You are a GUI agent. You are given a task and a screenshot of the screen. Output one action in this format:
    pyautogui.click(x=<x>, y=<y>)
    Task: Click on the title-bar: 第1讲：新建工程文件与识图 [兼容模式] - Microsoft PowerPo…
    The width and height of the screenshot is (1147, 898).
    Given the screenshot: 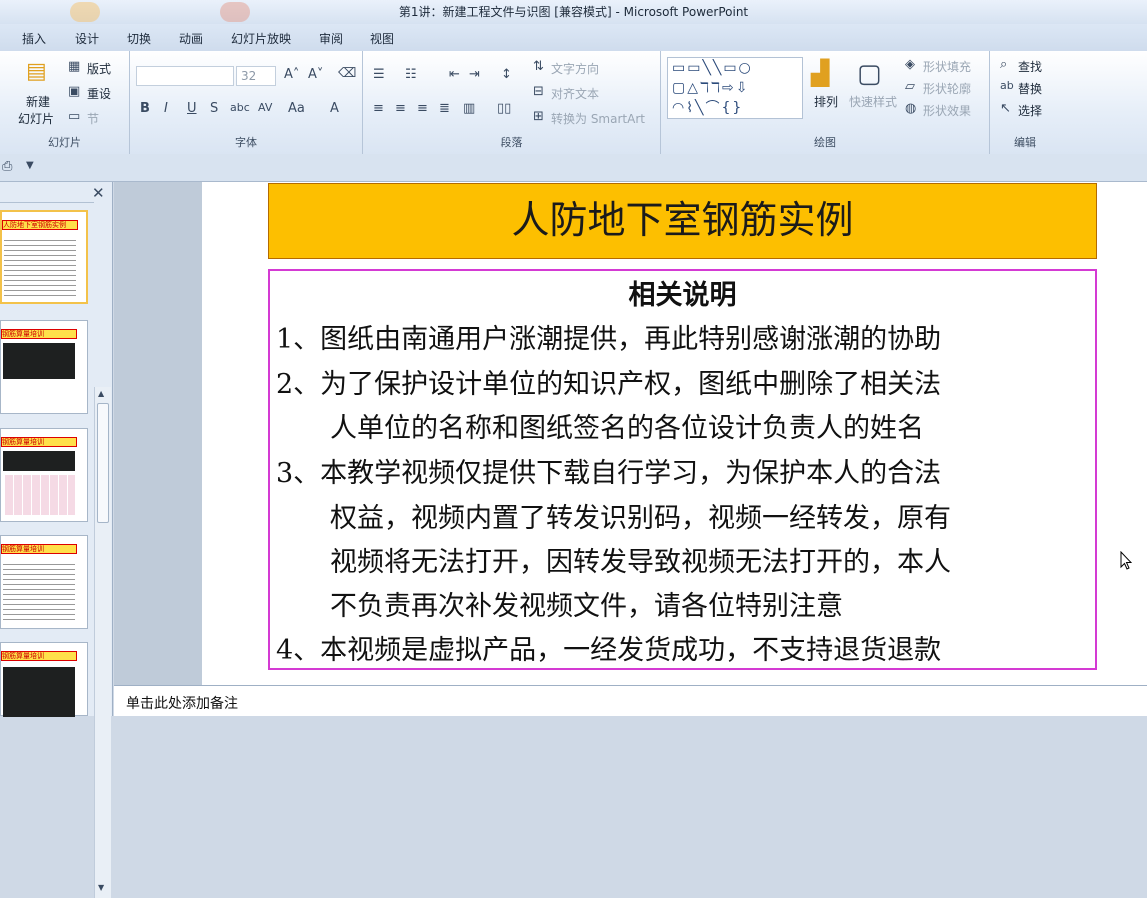 What is the action you would take?
    pyautogui.click(x=573, y=12)
    